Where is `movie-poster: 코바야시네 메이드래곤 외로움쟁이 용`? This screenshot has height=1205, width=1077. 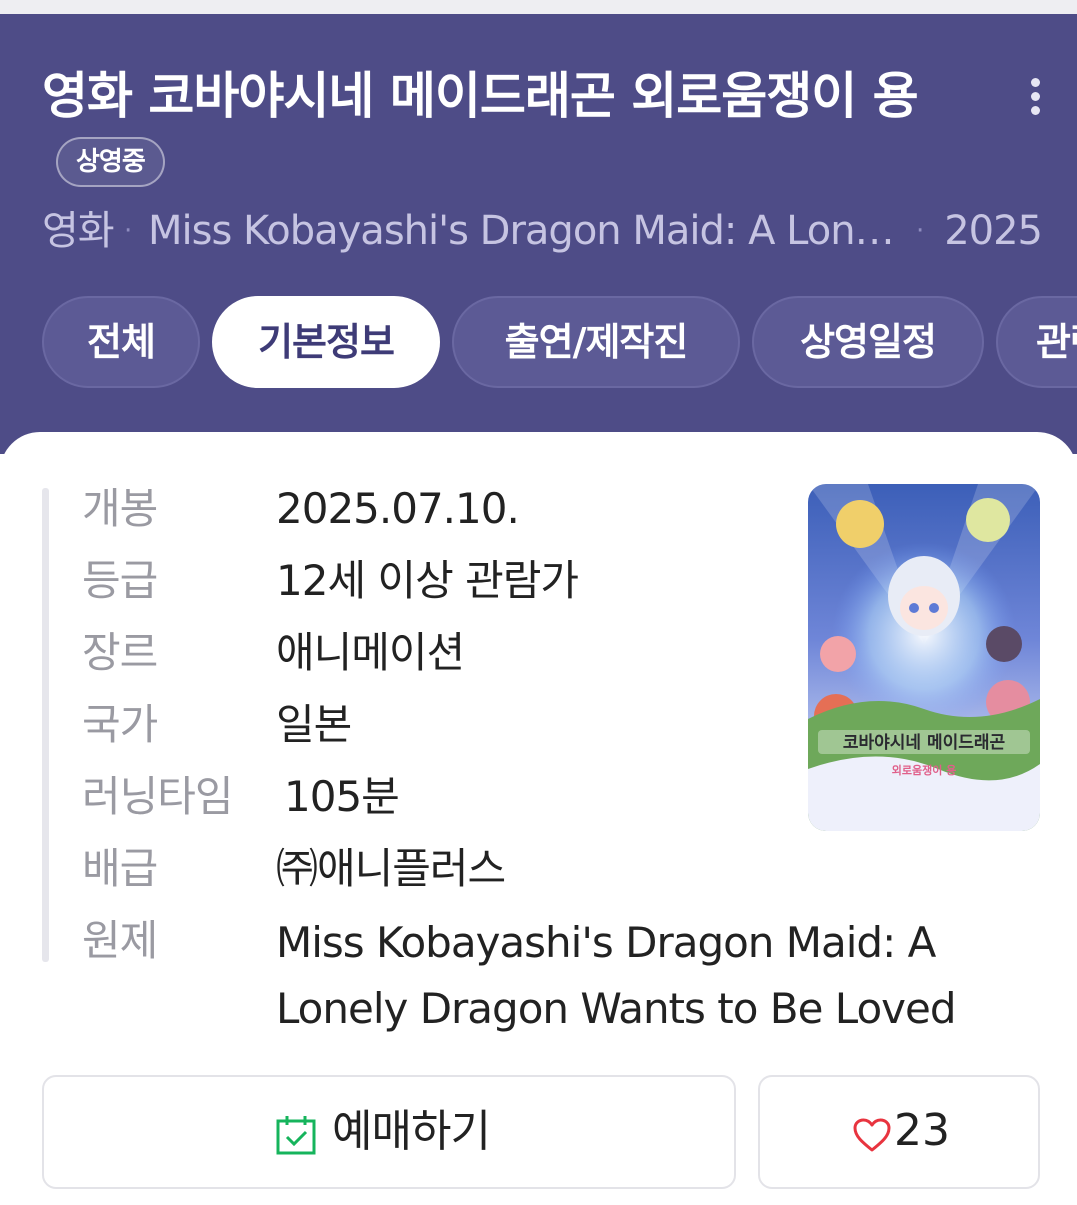 movie-poster: 코바야시네 메이드래곤 외로움쟁이 용 is located at coordinates (924, 657).